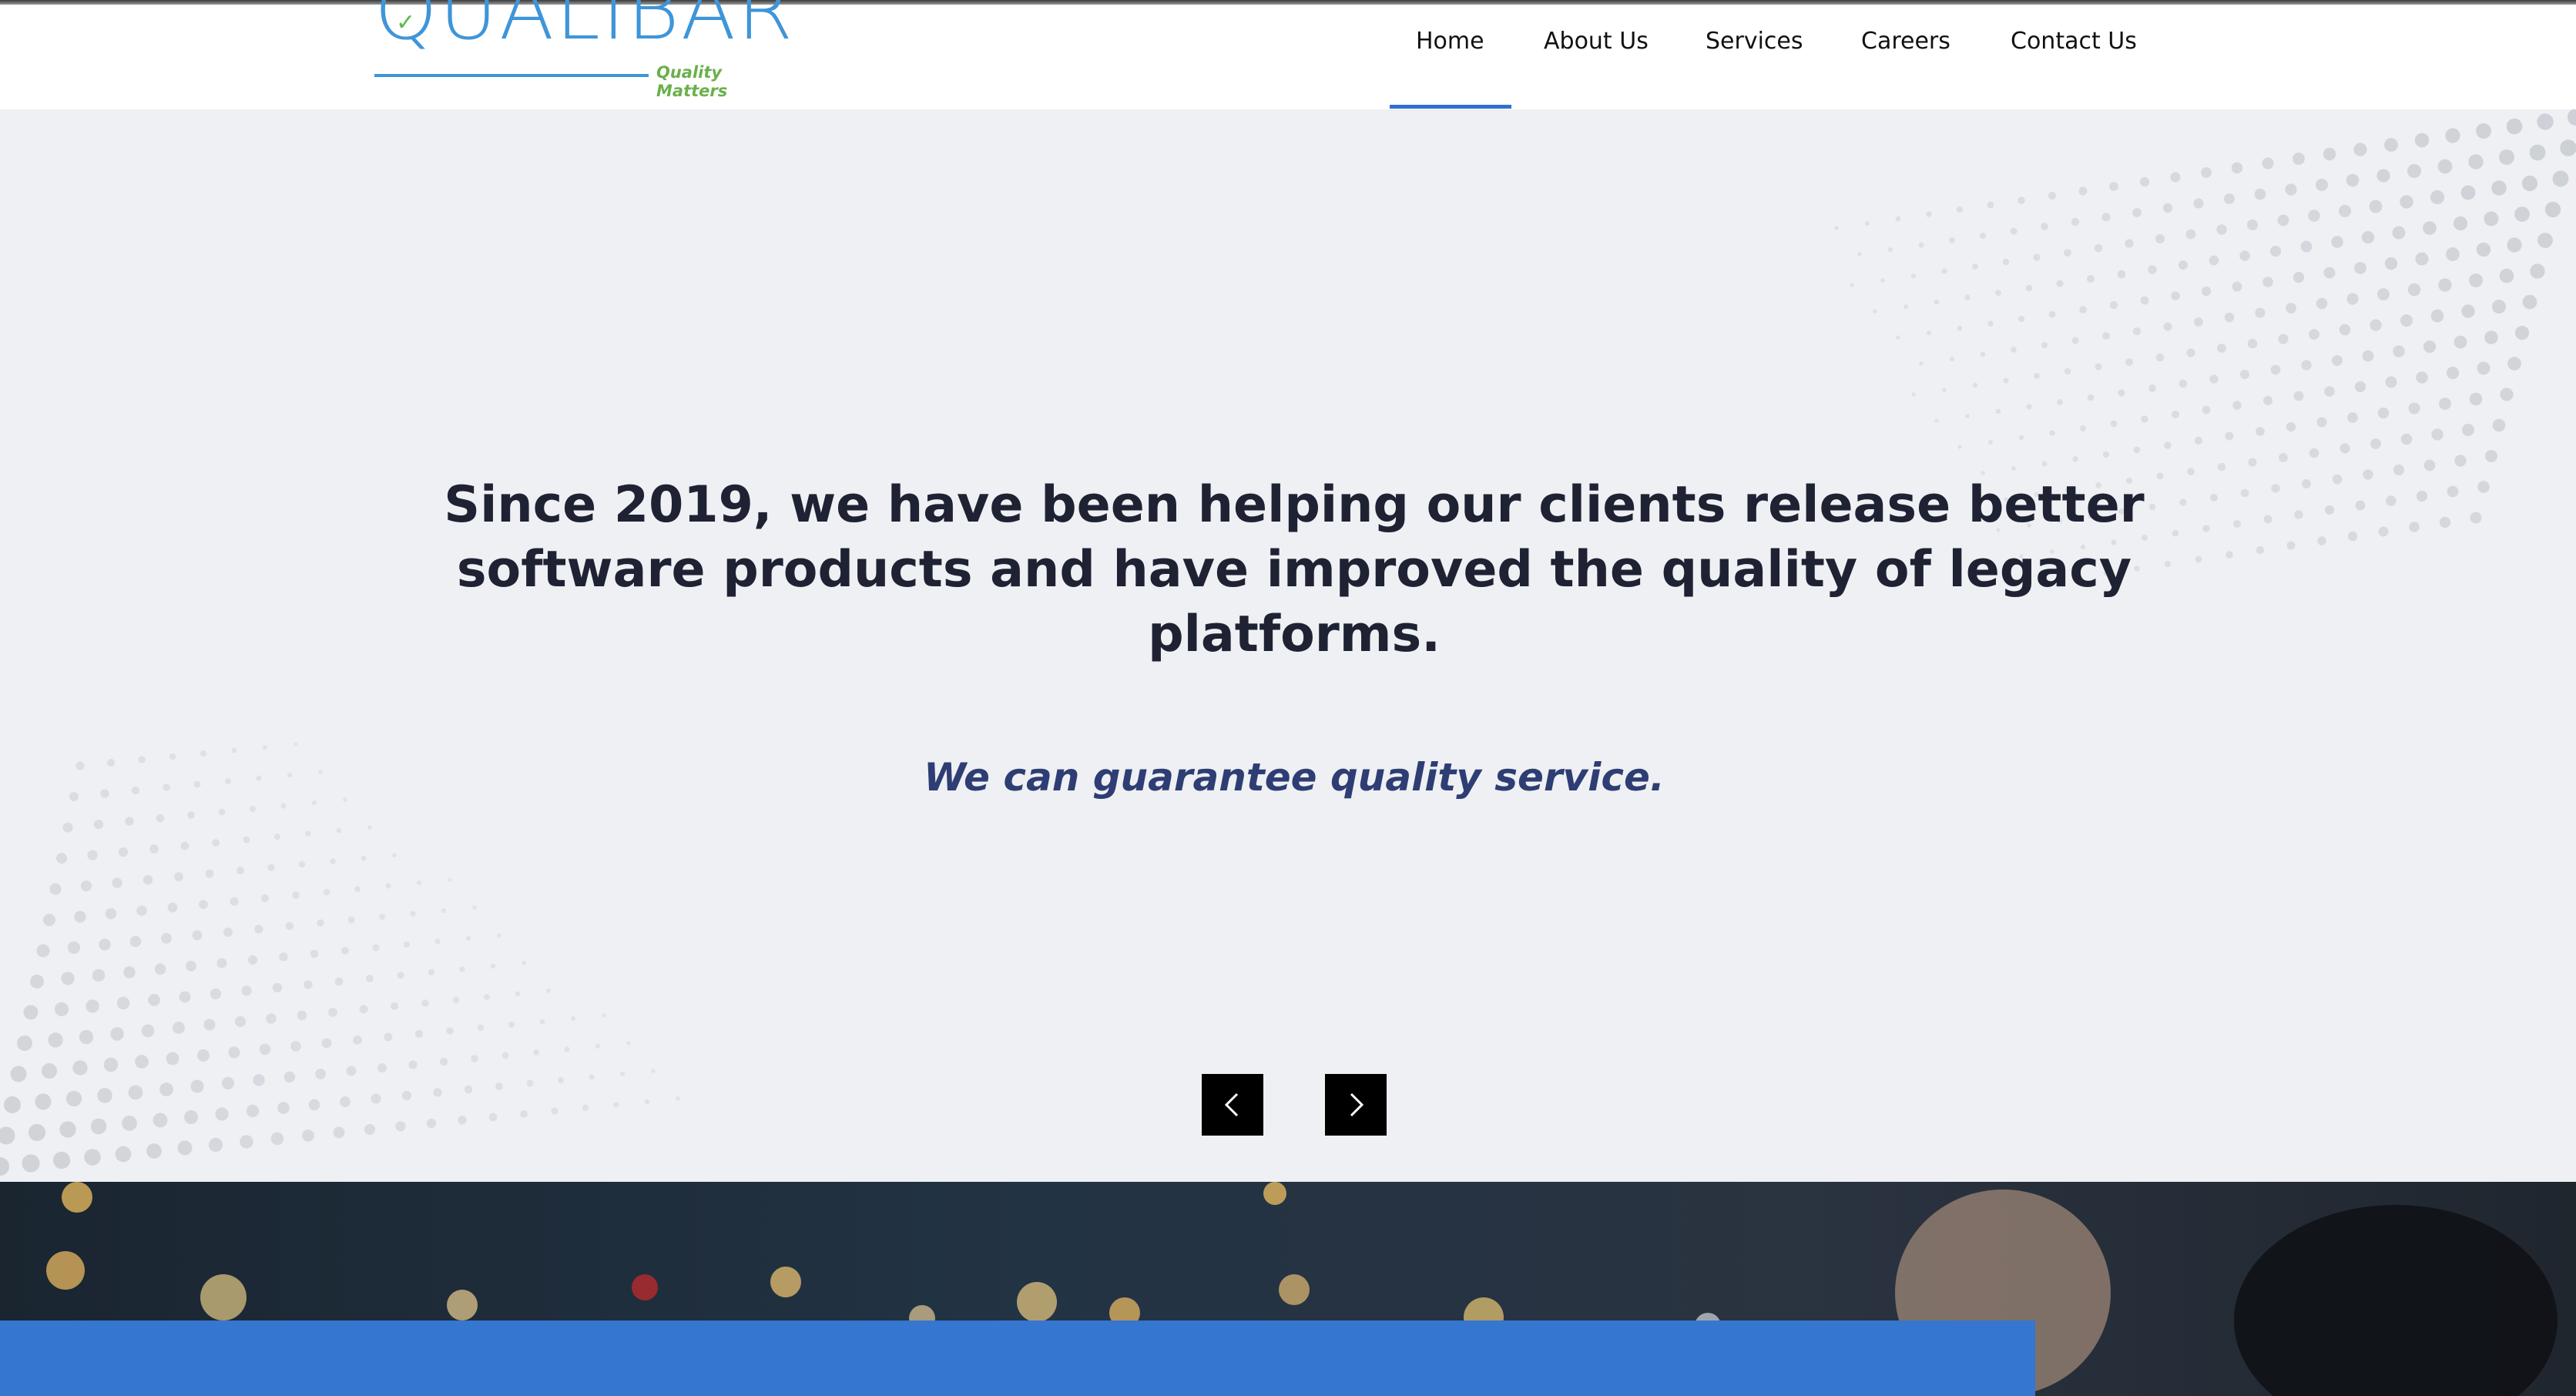  Describe the element at coordinates (1596, 42) in the screenshot. I see `nav-about-us: About Us` at that location.